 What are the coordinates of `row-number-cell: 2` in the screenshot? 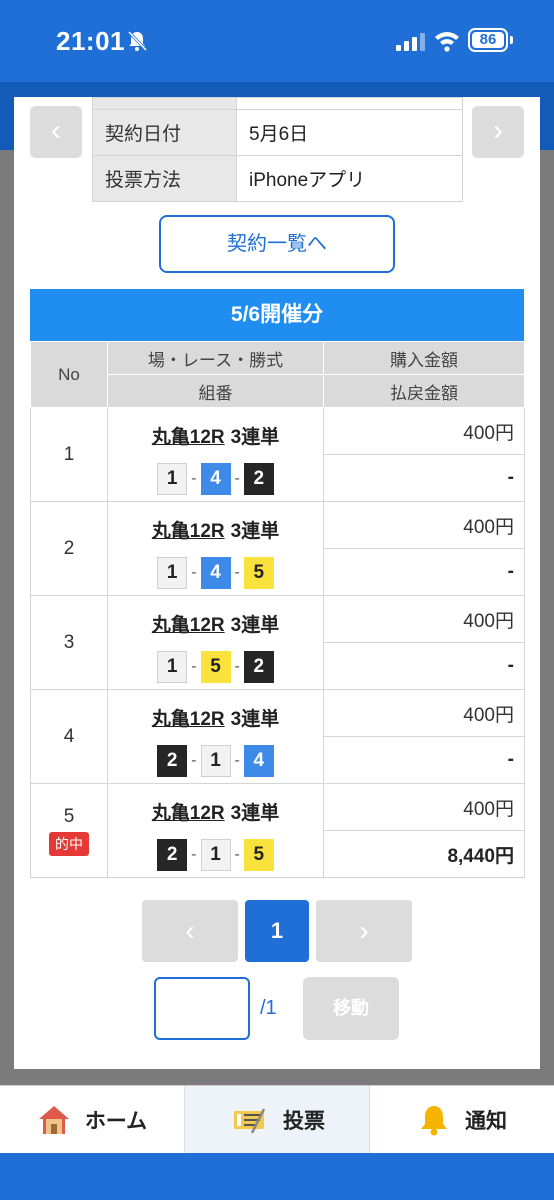 It's located at (69, 548).